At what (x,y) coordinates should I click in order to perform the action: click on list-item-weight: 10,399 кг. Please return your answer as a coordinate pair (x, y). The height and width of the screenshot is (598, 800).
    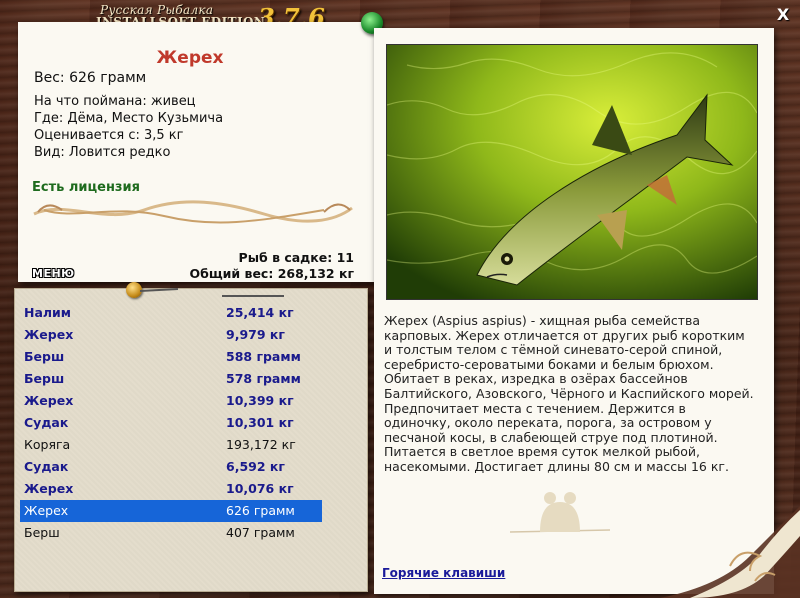
    Looking at the image, I should click on (260, 400).